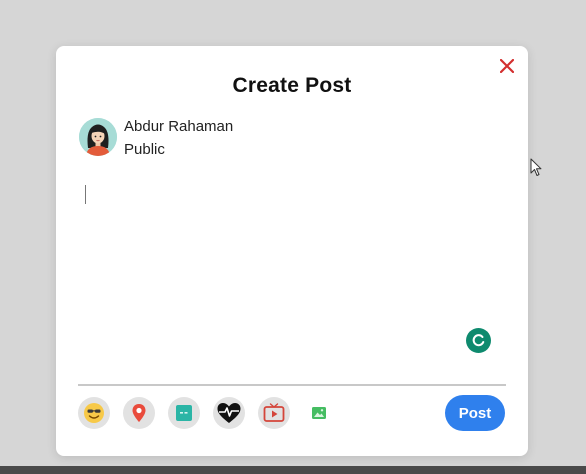  I want to click on location-pin-icon, so click(139, 413).